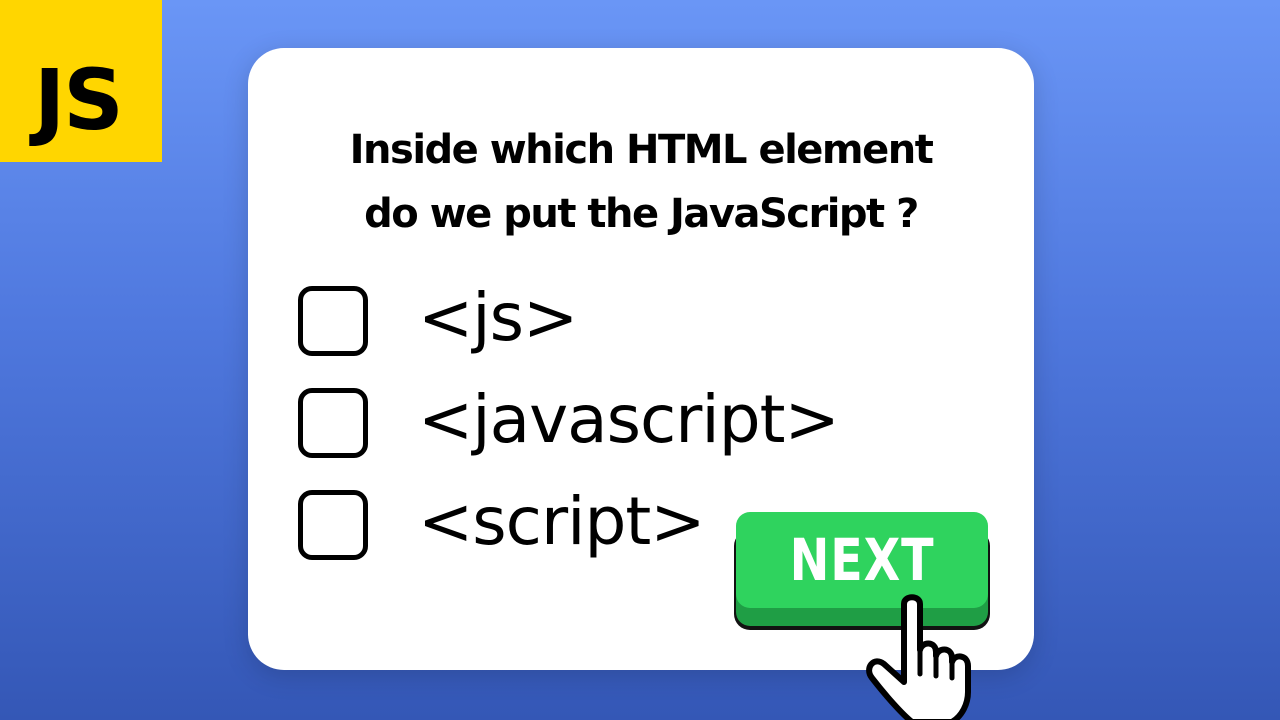 This screenshot has width=1280, height=720. I want to click on js-logo: JS, so click(81, 81).